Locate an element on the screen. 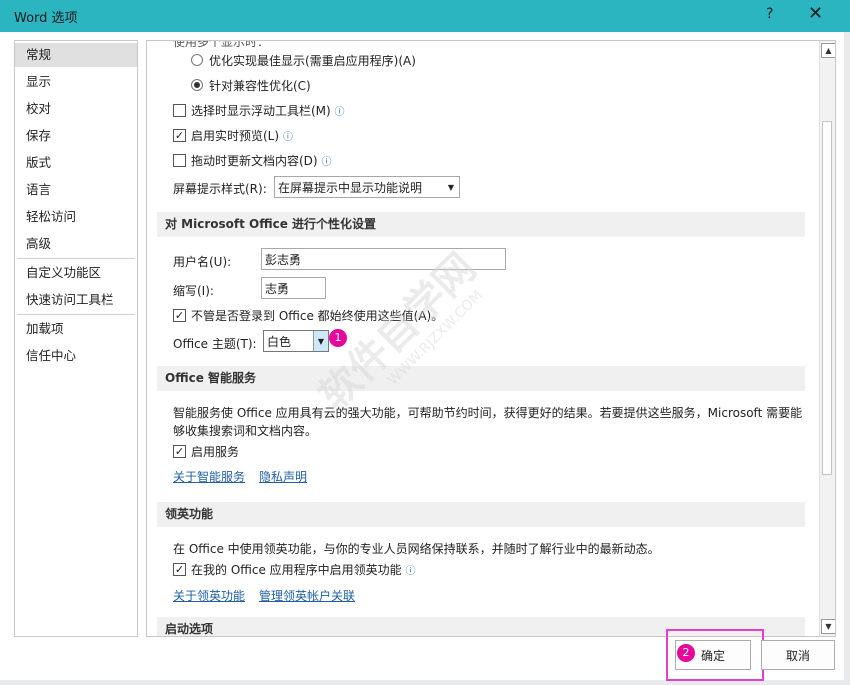  sidebar-item-customize-ribbon: 自定义功能区 is located at coordinates (76, 273).